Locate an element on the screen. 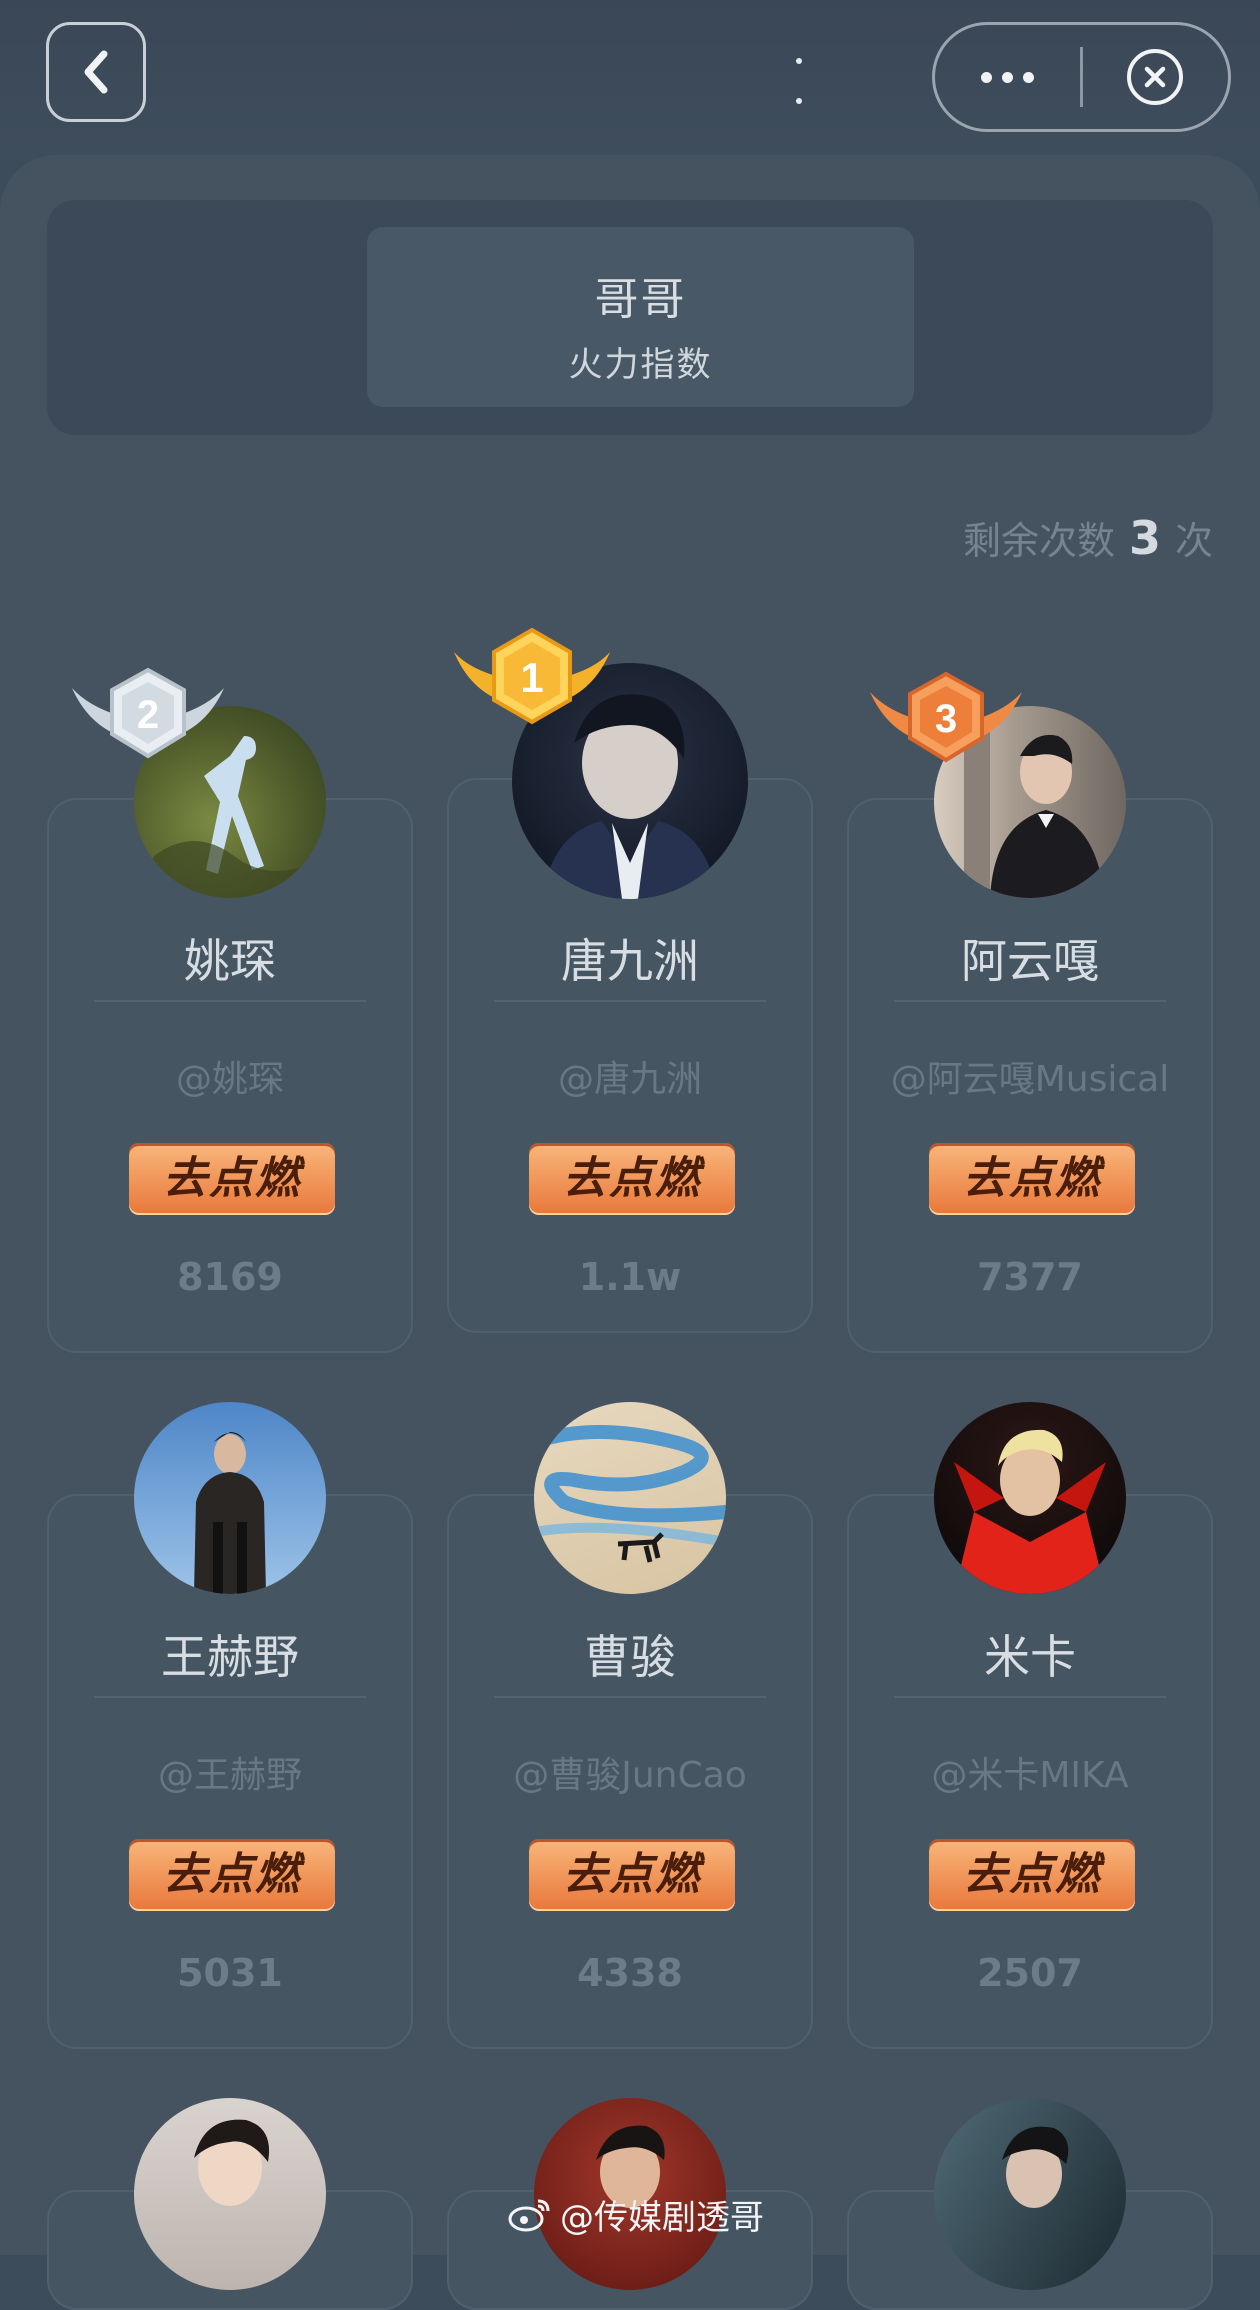 The width and height of the screenshot is (1260, 2310). card-name: 曹骏 is located at coordinates (630, 1657).